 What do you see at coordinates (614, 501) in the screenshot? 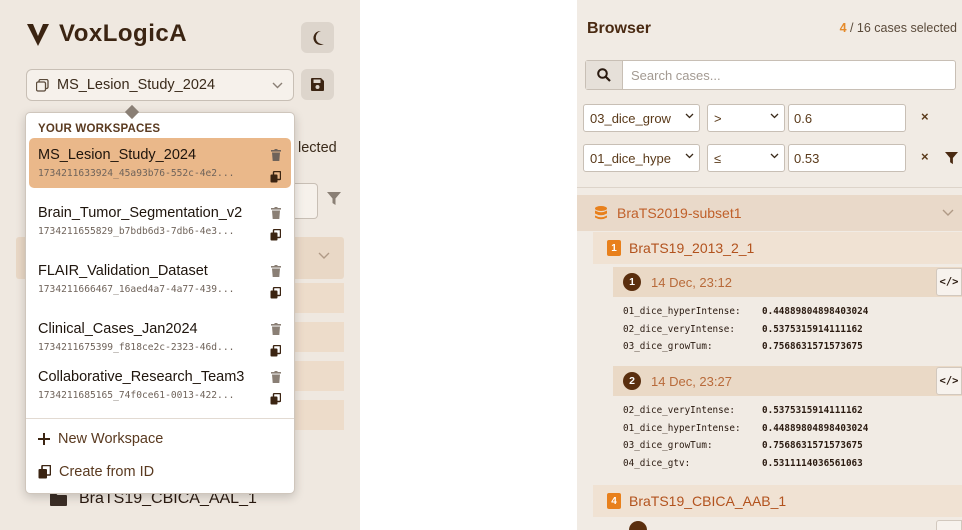
I see `case-number-badge: 4` at bounding box center [614, 501].